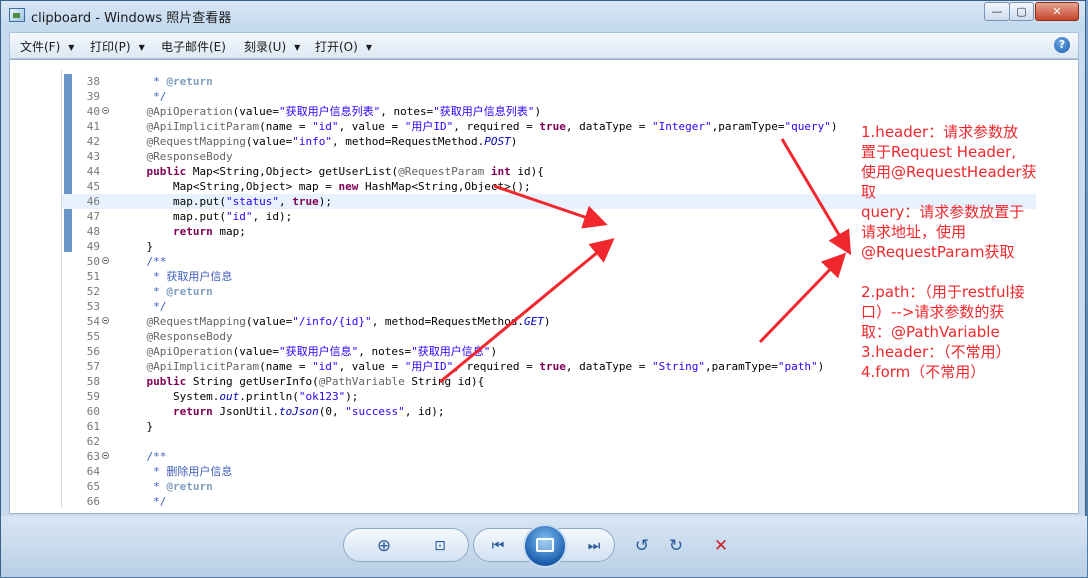  Describe the element at coordinates (594, 546) in the screenshot. I see `next-icon: ⏭` at that location.